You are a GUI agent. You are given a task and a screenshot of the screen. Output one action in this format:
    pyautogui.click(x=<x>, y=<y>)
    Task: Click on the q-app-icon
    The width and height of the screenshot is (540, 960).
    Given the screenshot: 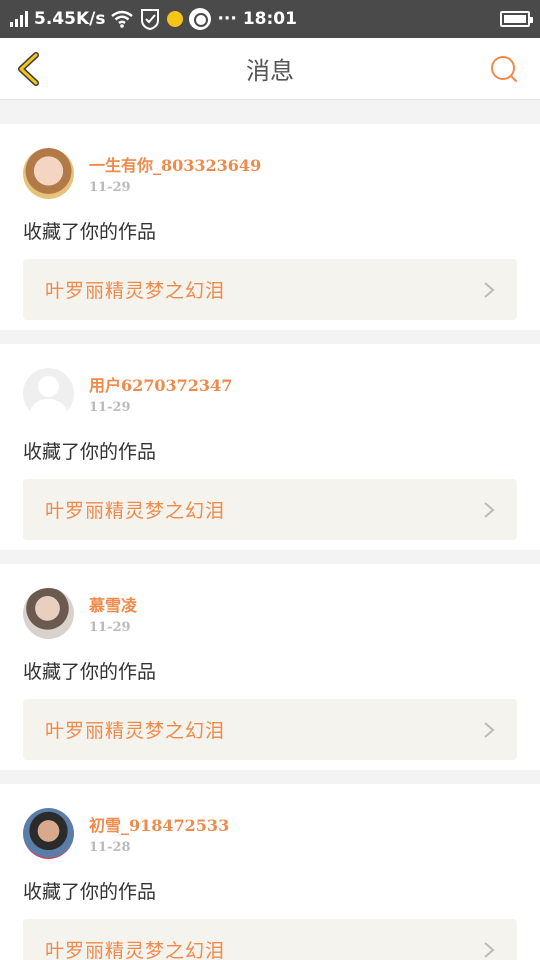 What is the action you would take?
    pyautogui.click(x=200, y=19)
    